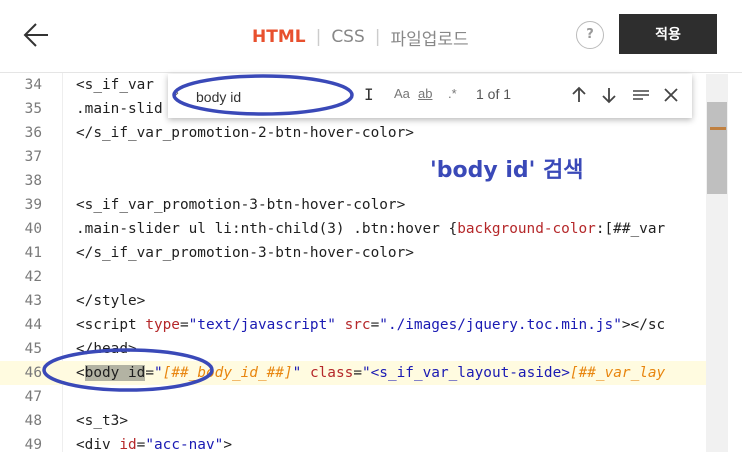  What do you see at coordinates (617, 373) in the screenshot?
I see `code-token: [##_var_lay` at bounding box center [617, 373].